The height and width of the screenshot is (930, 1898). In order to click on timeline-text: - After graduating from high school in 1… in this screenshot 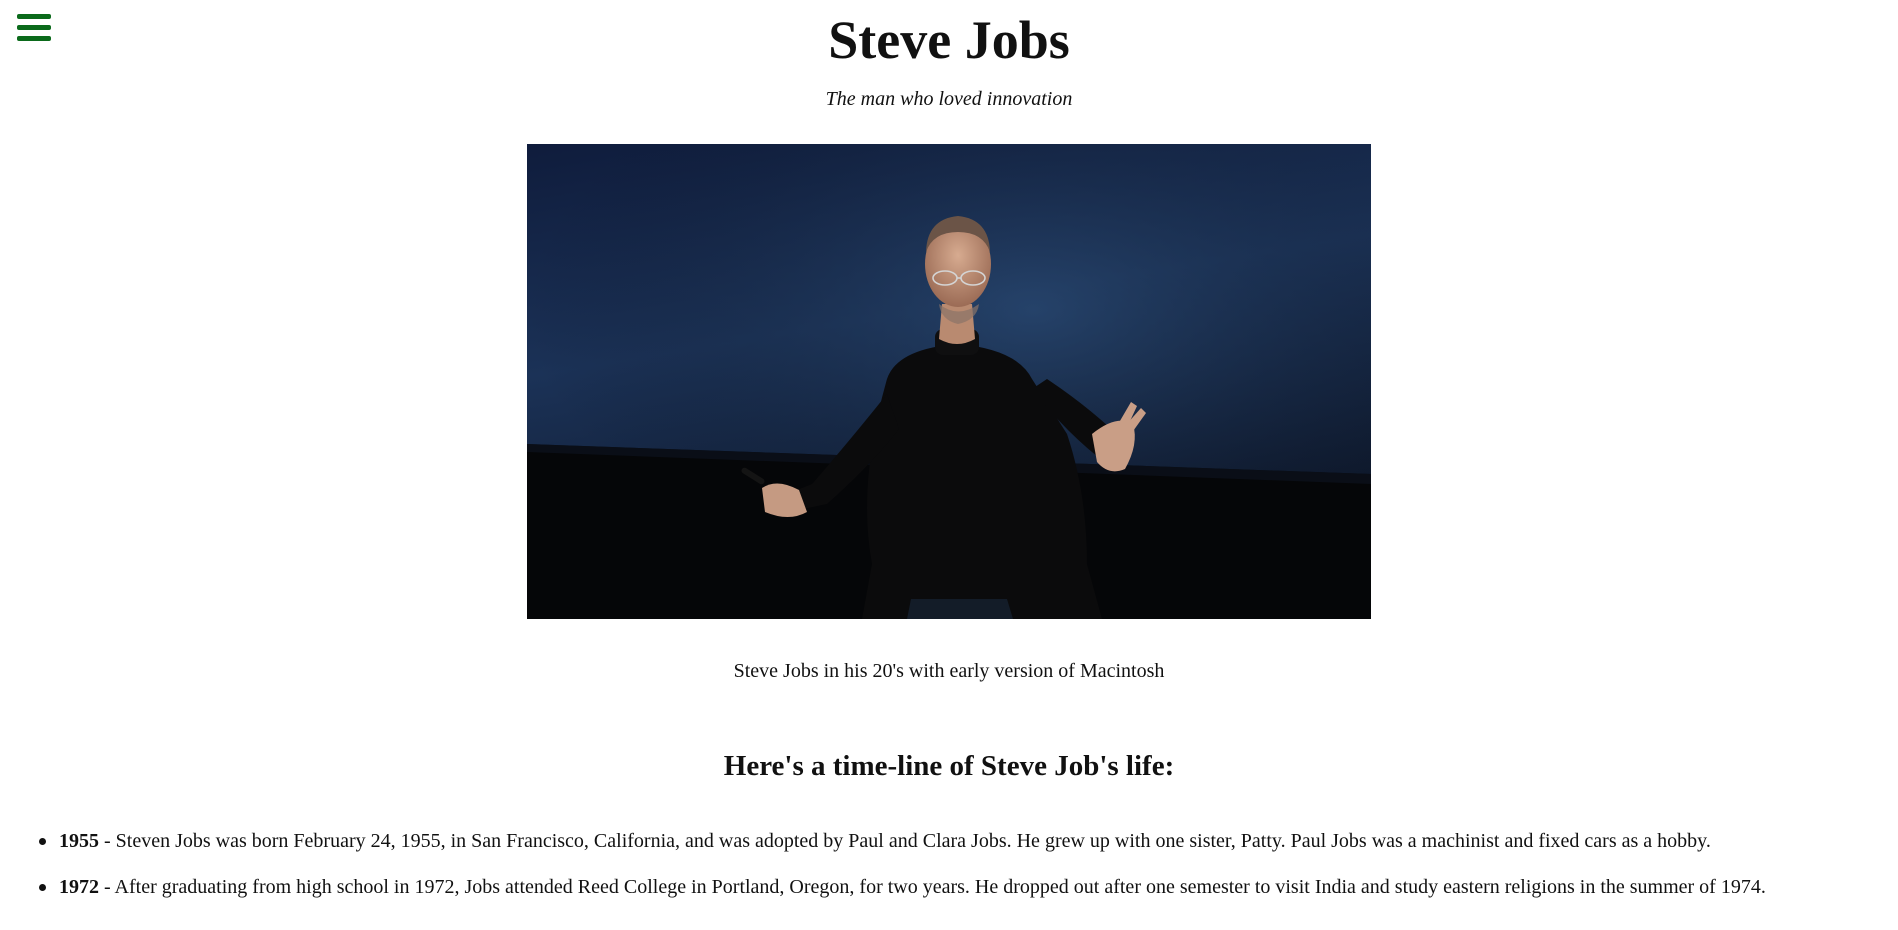, I will do `click(932, 887)`.